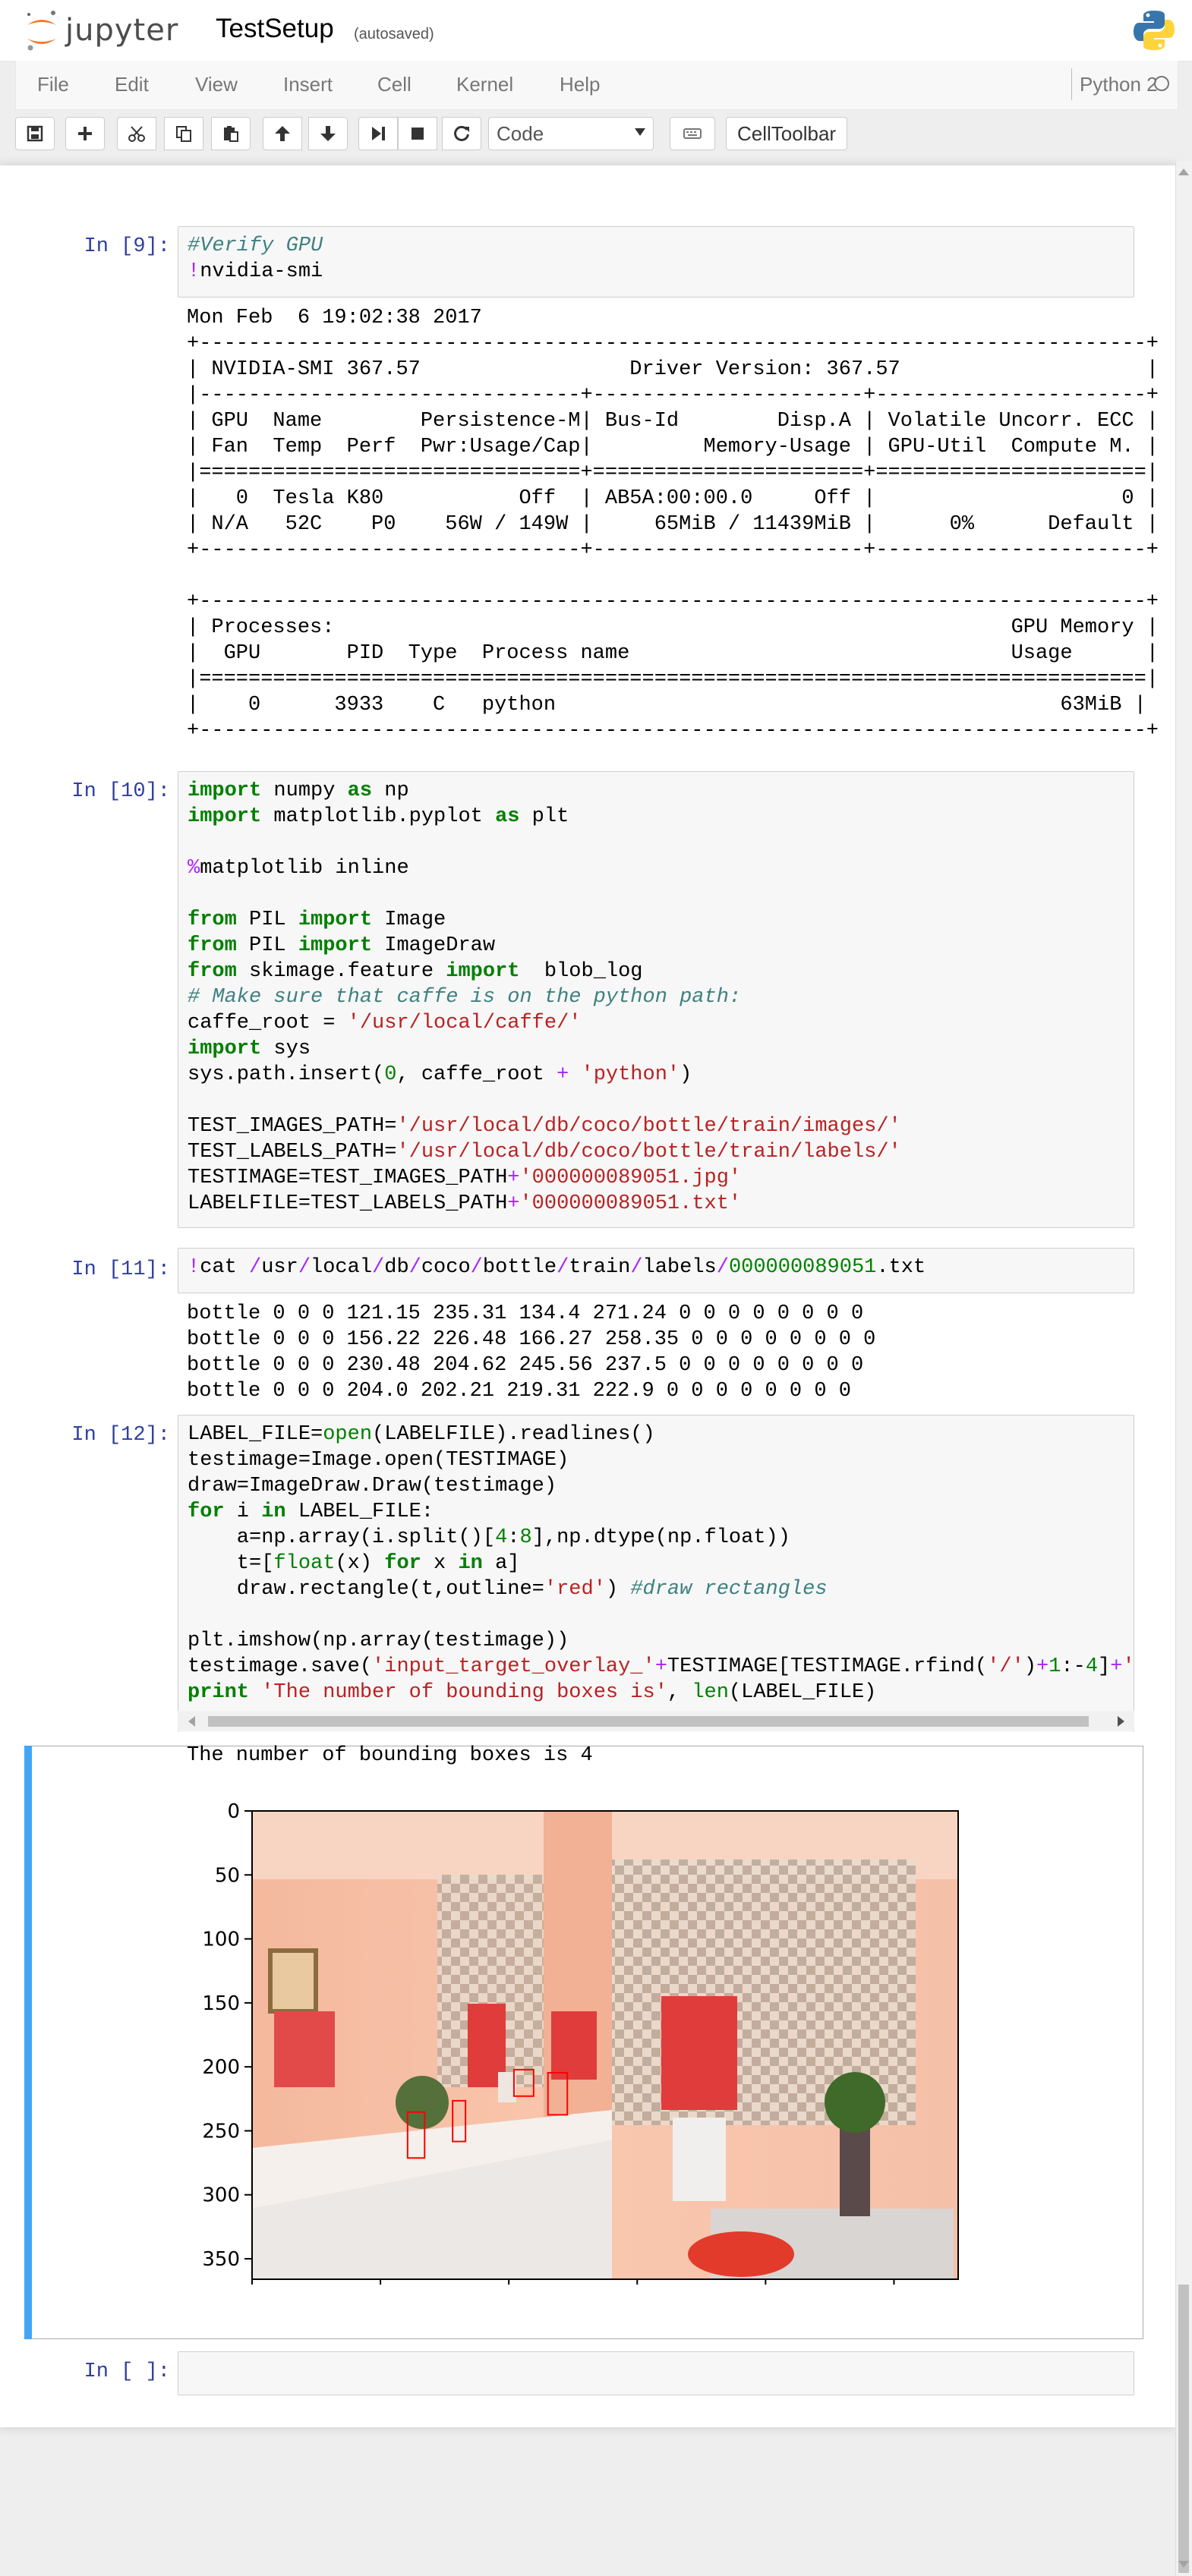 This screenshot has height=2576, width=1192. What do you see at coordinates (53, 84) in the screenshot?
I see `menu-file: File` at bounding box center [53, 84].